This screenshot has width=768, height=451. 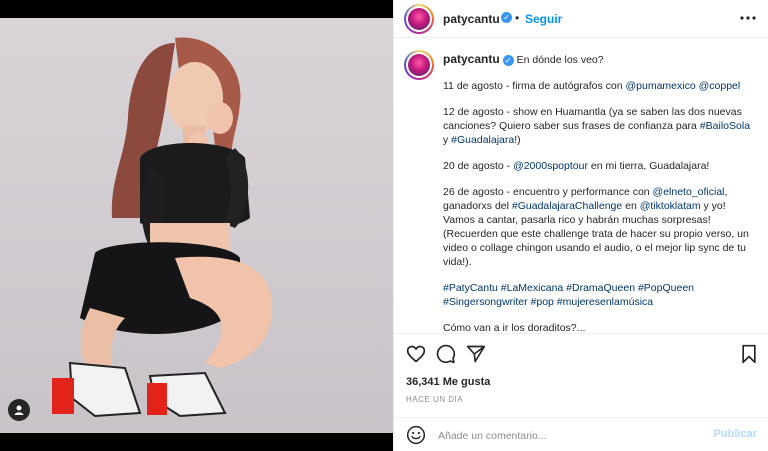 I want to click on action-bar, so click(x=581, y=353).